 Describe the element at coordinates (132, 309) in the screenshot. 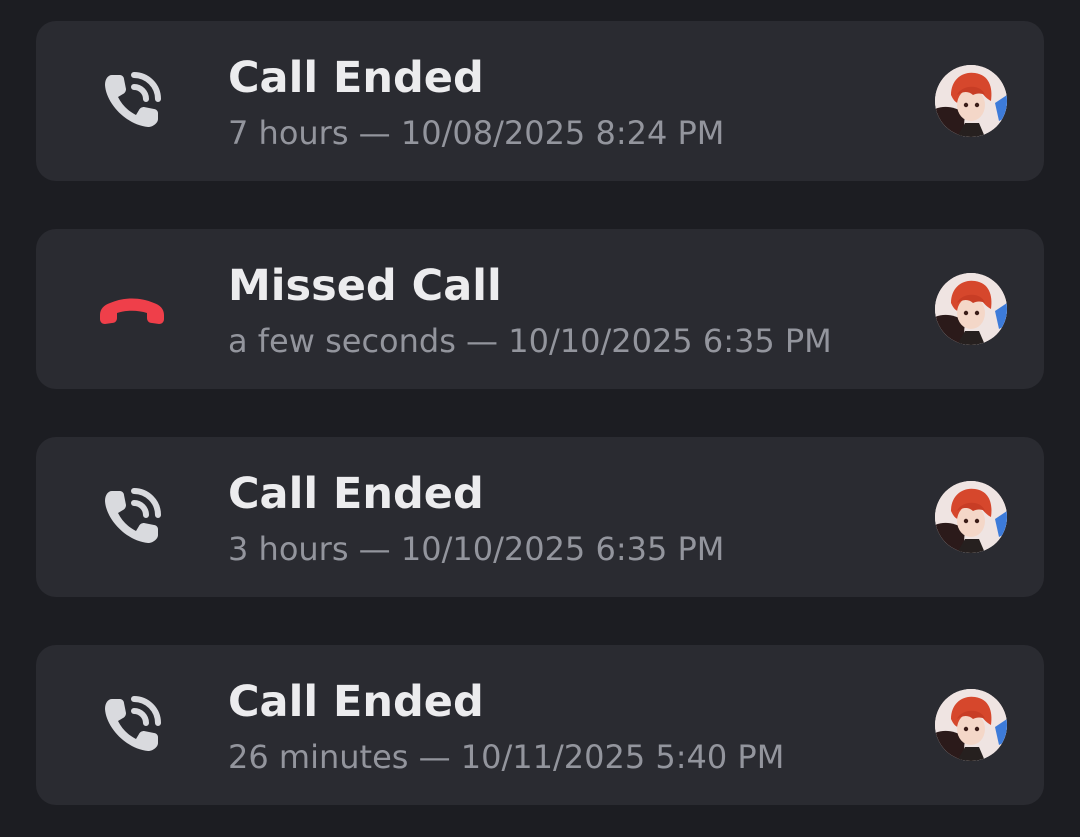

I see `missed-call-icon` at that location.